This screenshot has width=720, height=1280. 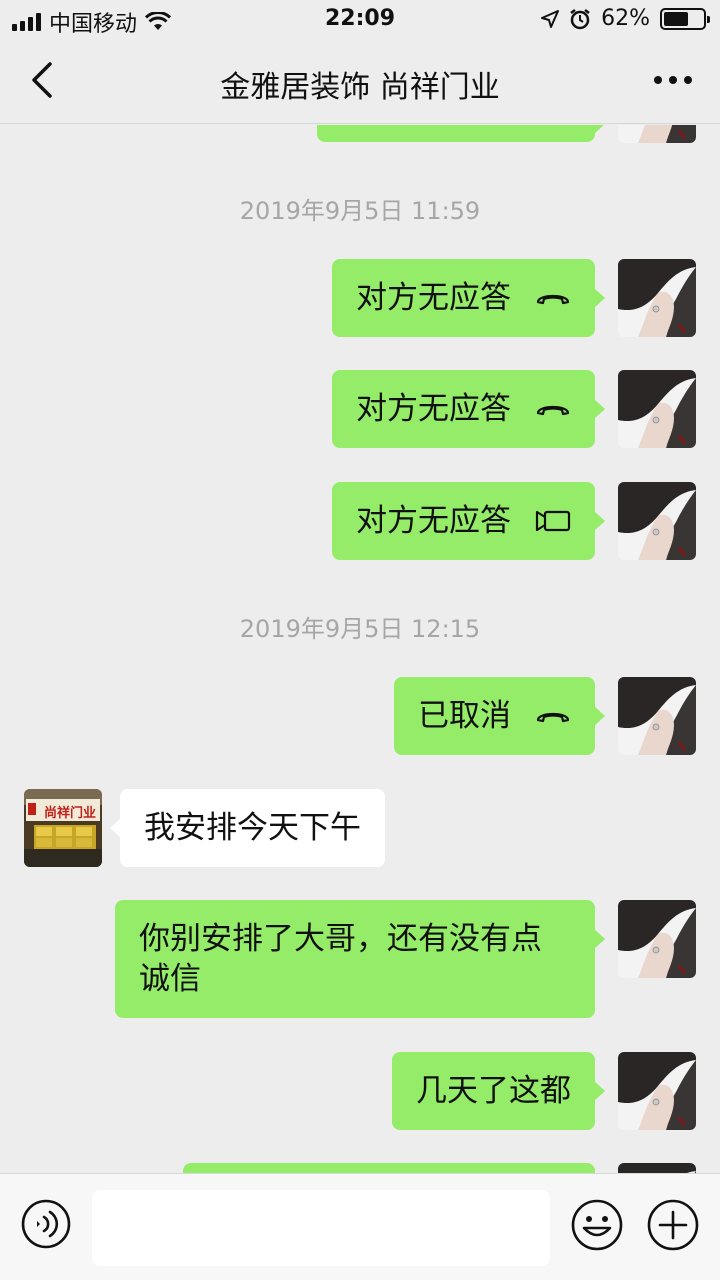 I want to click on chat-header: 金雅居装饰 尚祥门业, so click(x=360, y=82).